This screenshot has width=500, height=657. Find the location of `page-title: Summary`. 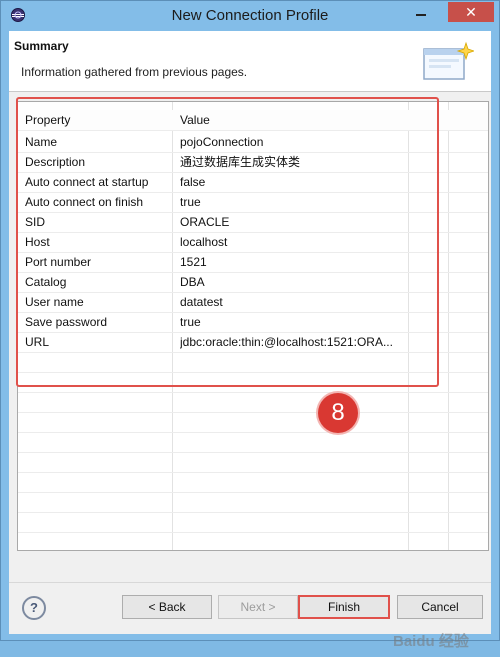

page-title: Summary is located at coordinates (41, 46).